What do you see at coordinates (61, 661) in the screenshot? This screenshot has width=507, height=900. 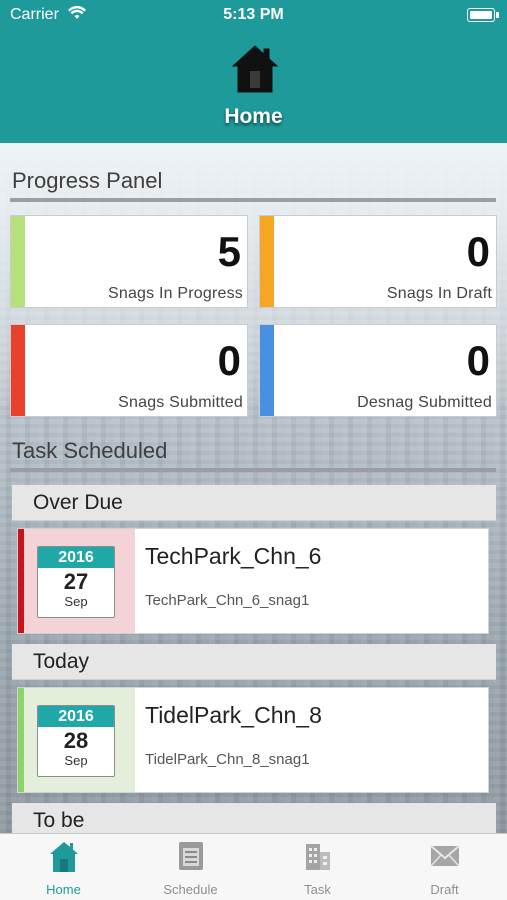 I see `group-header-label: Today` at bounding box center [61, 661].